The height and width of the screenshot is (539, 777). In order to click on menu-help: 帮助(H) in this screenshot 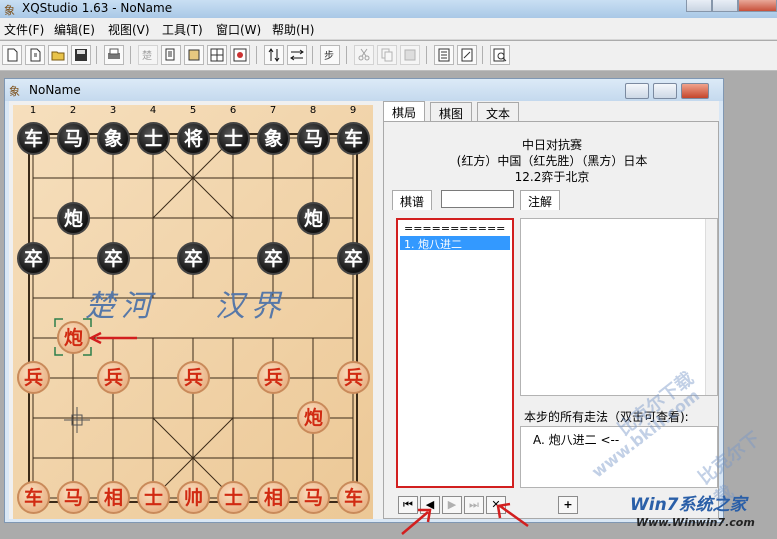, I will do `click(293, 29)`.